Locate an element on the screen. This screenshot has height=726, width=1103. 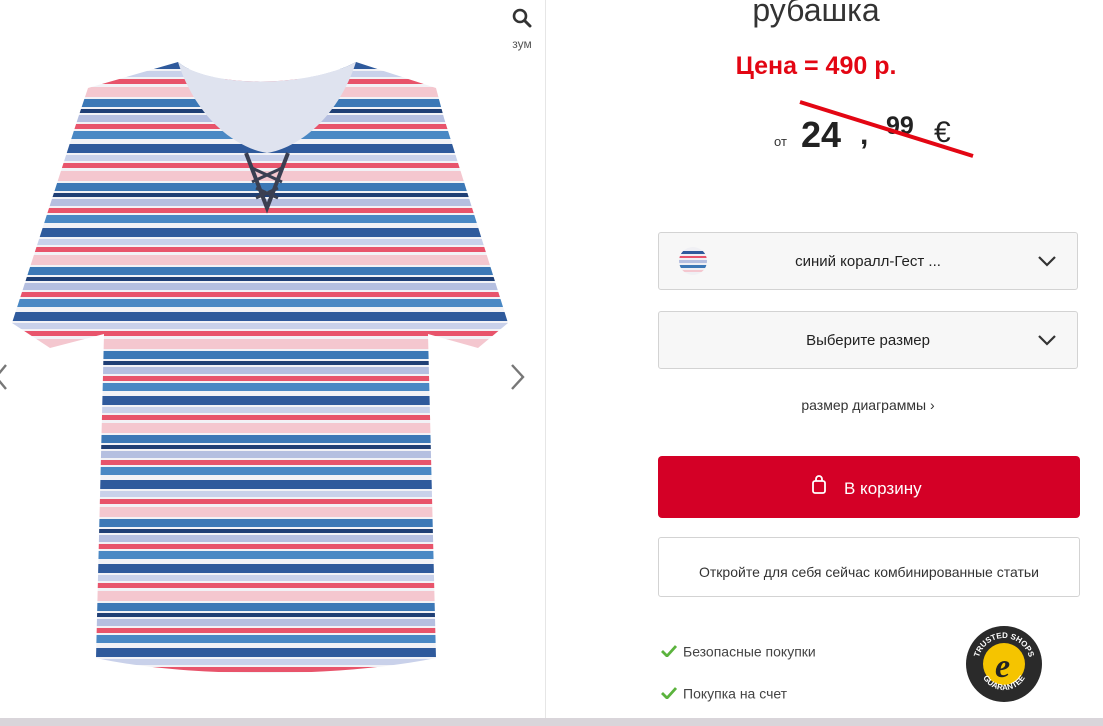
search-icon is located at coordinates (522, 18).